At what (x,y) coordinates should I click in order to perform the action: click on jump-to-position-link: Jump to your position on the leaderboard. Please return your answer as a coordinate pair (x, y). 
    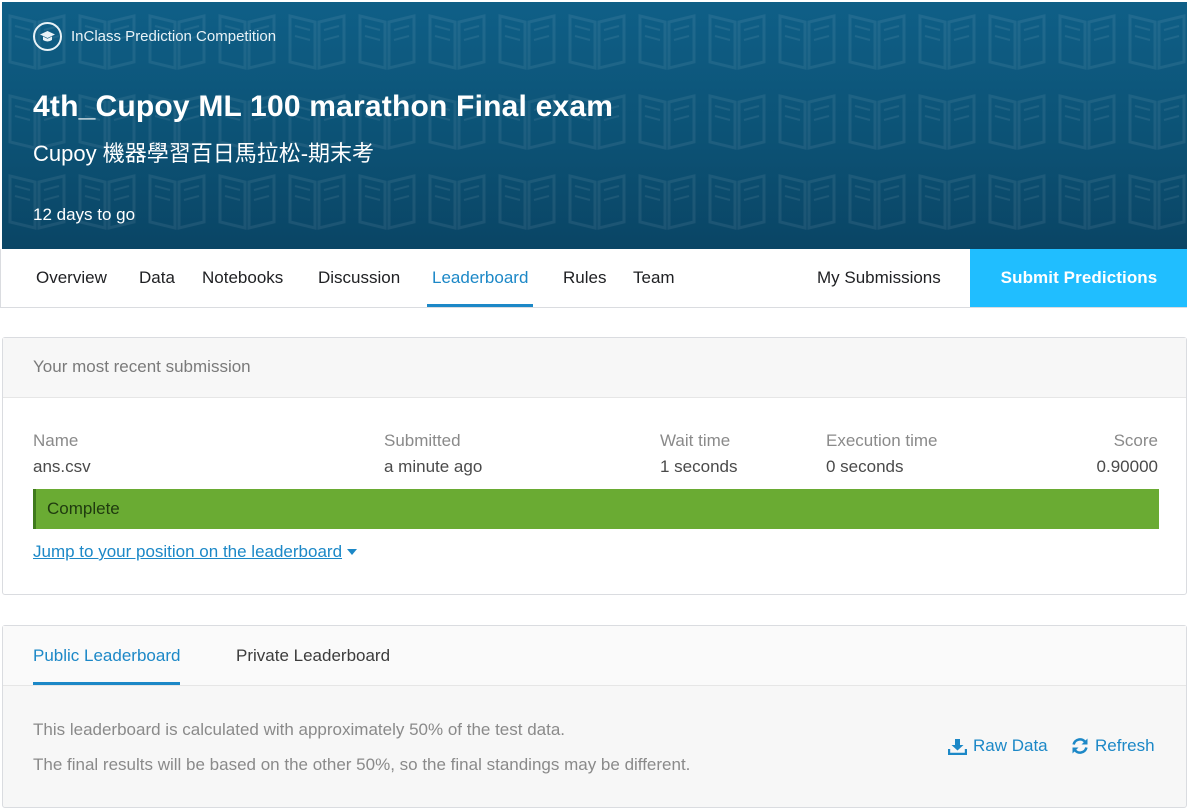
    Looking at the image, I should click on (195, 552).